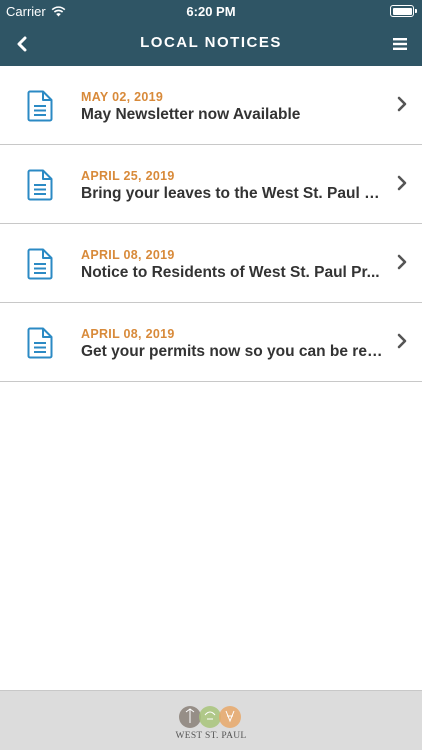 This screenshot has height=750, width=422. Describe the element at coordinates (191, 114) in the screenshot. I see `notice-title: May Newsletter now Available` at that location.